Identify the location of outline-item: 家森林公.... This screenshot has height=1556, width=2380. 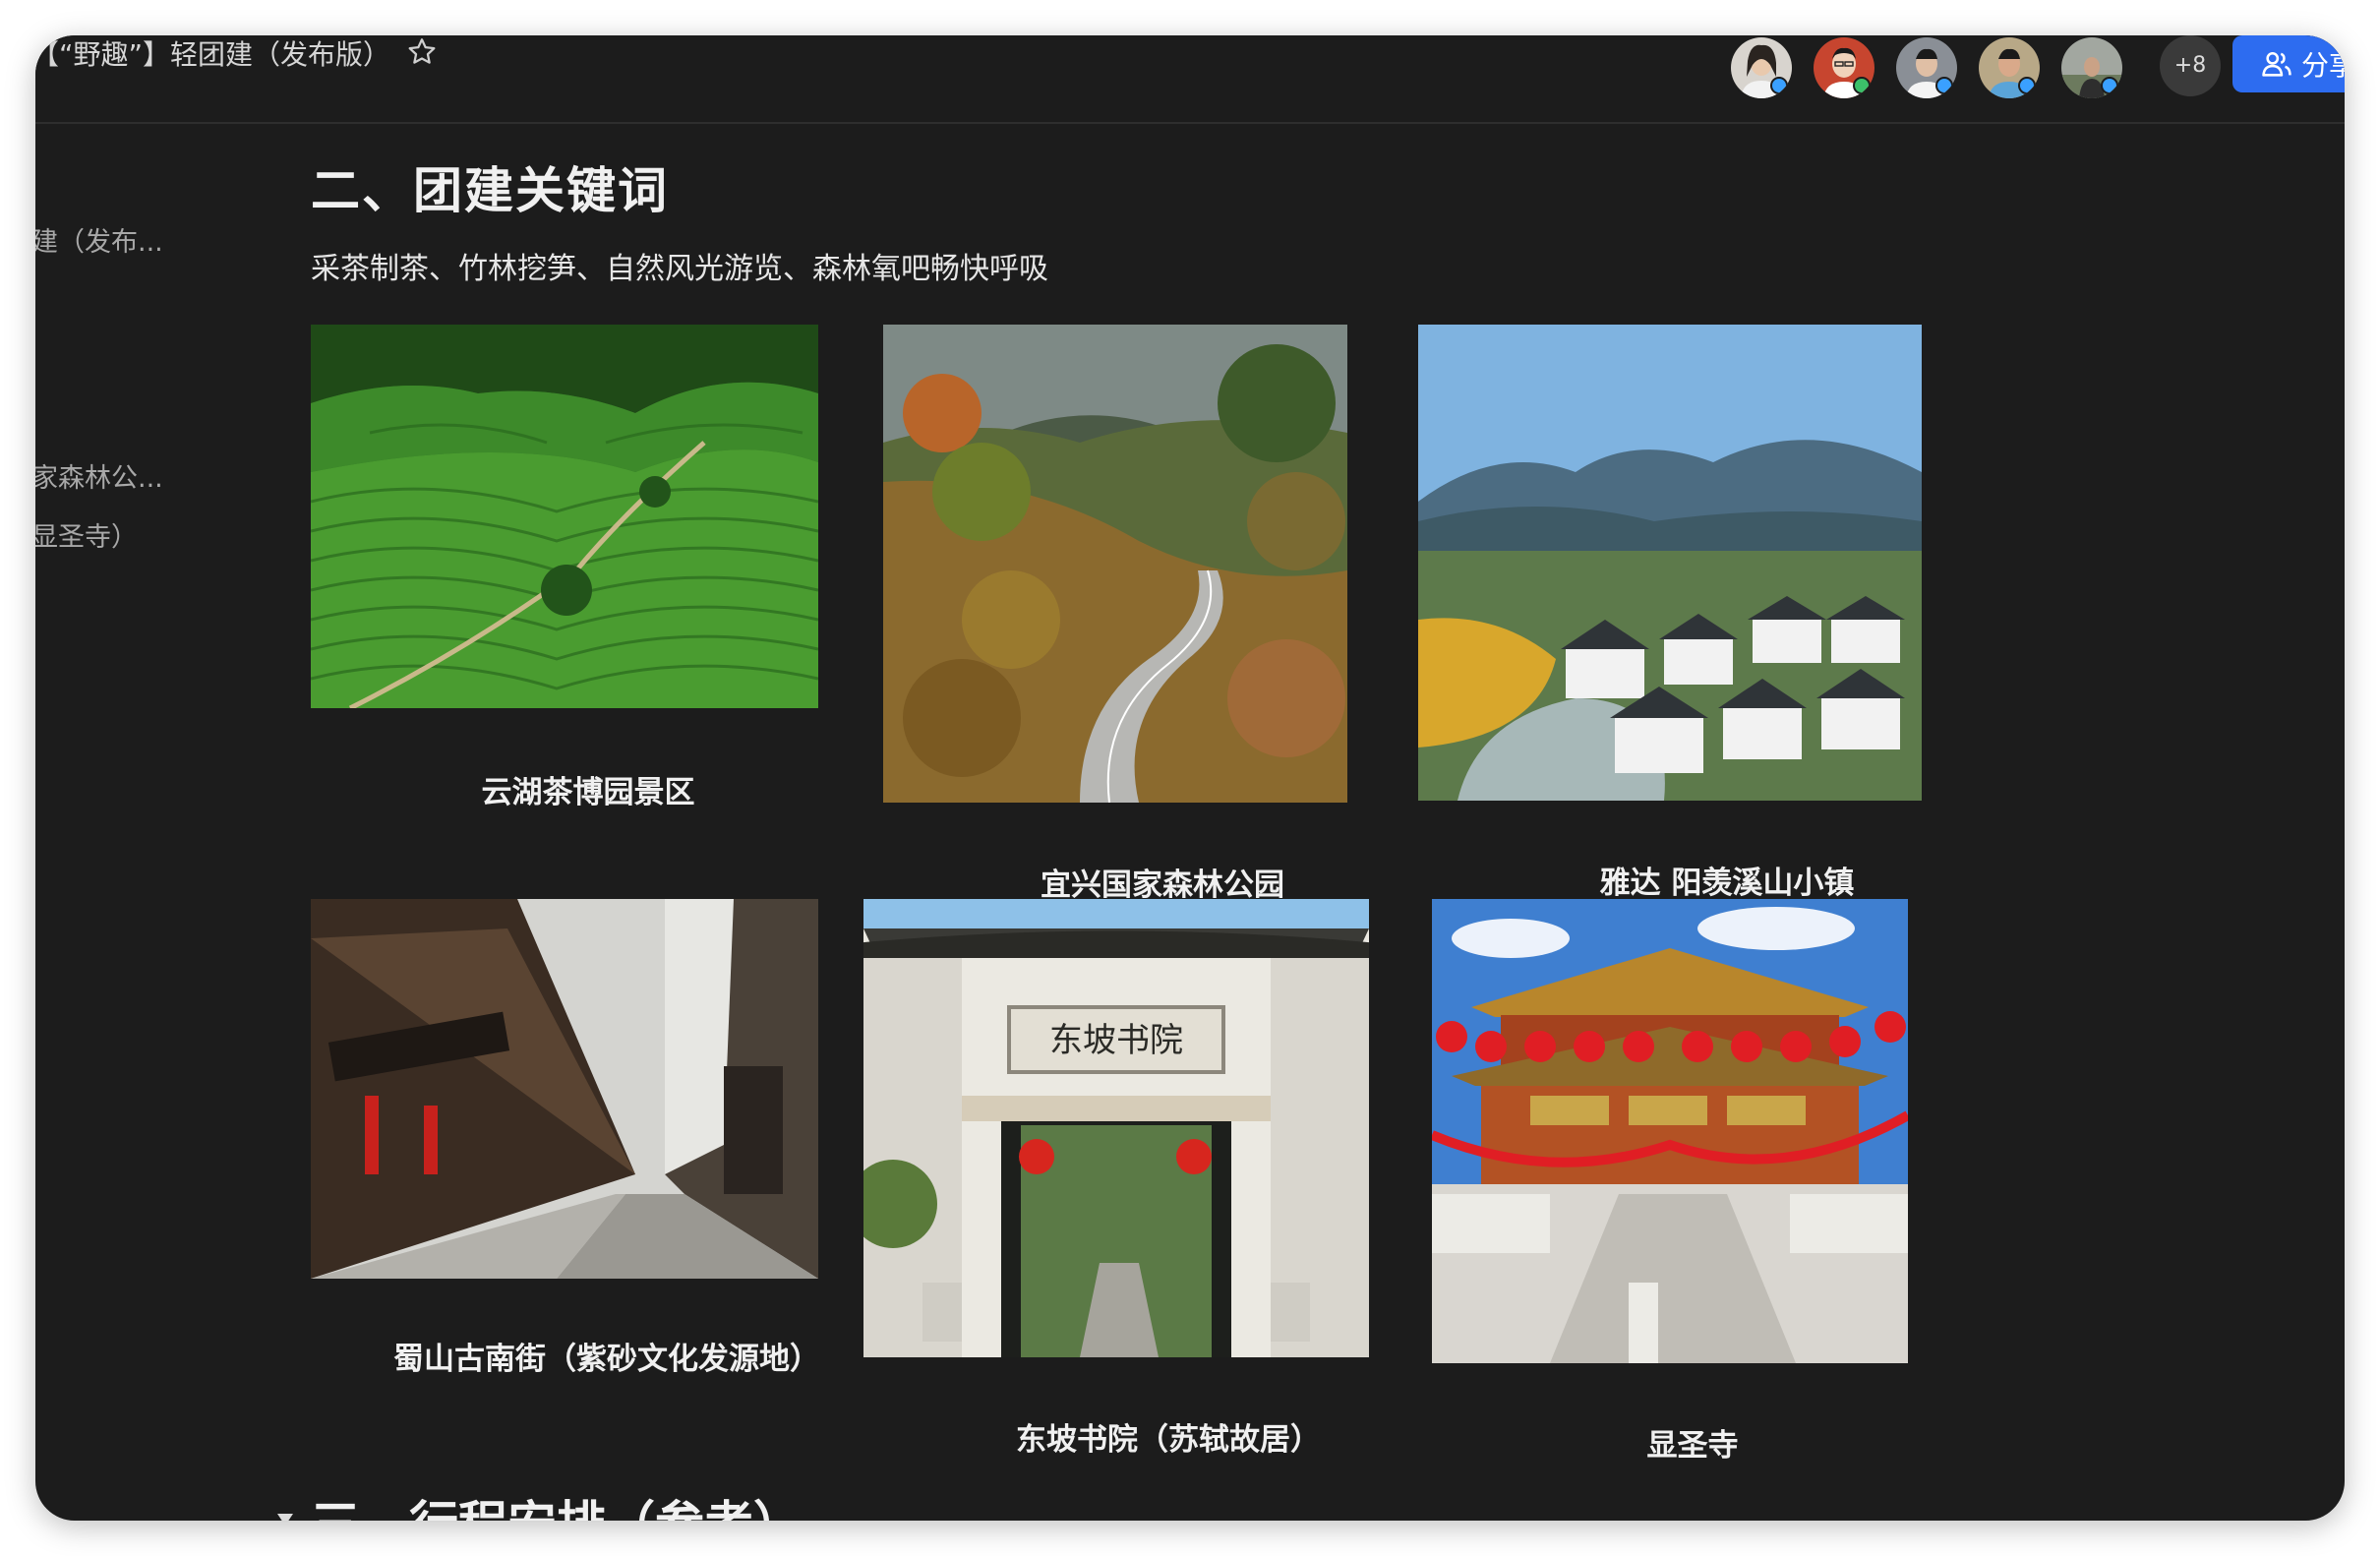
(99, 476).